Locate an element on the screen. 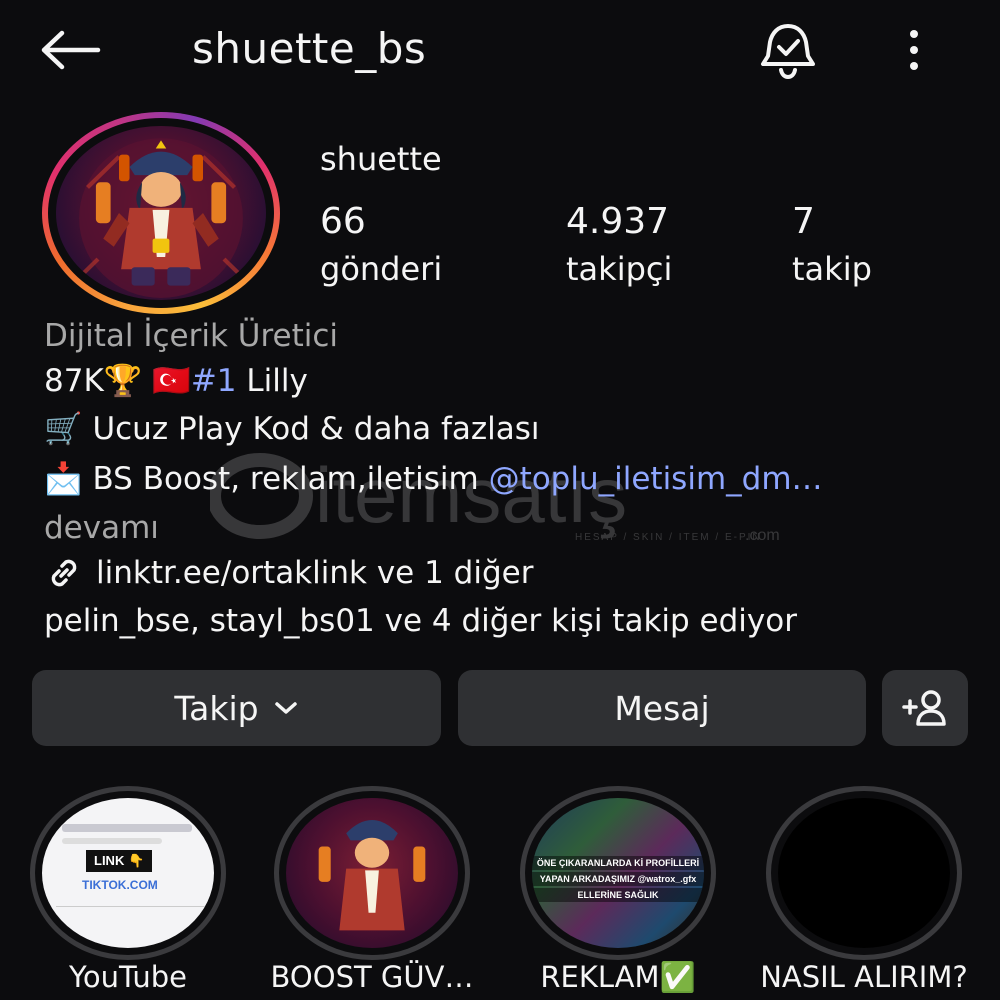  character-illustration is located at coordinates (161, 218).